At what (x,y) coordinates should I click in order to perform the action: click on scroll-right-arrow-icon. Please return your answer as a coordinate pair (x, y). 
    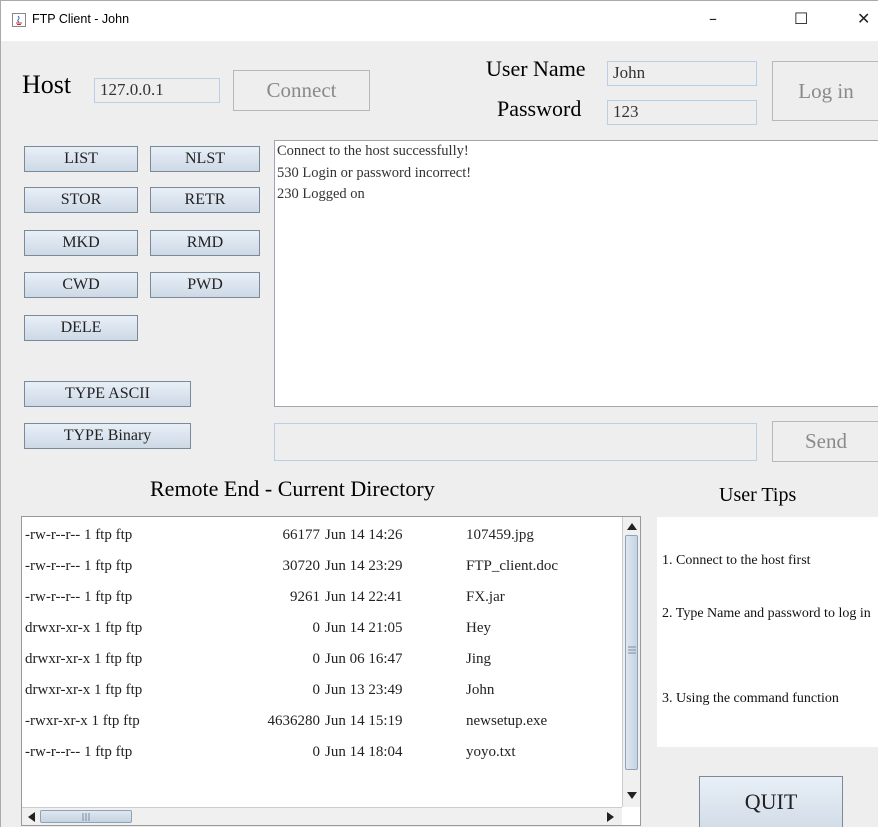
    Looking at the image, I should click on (611, 817).